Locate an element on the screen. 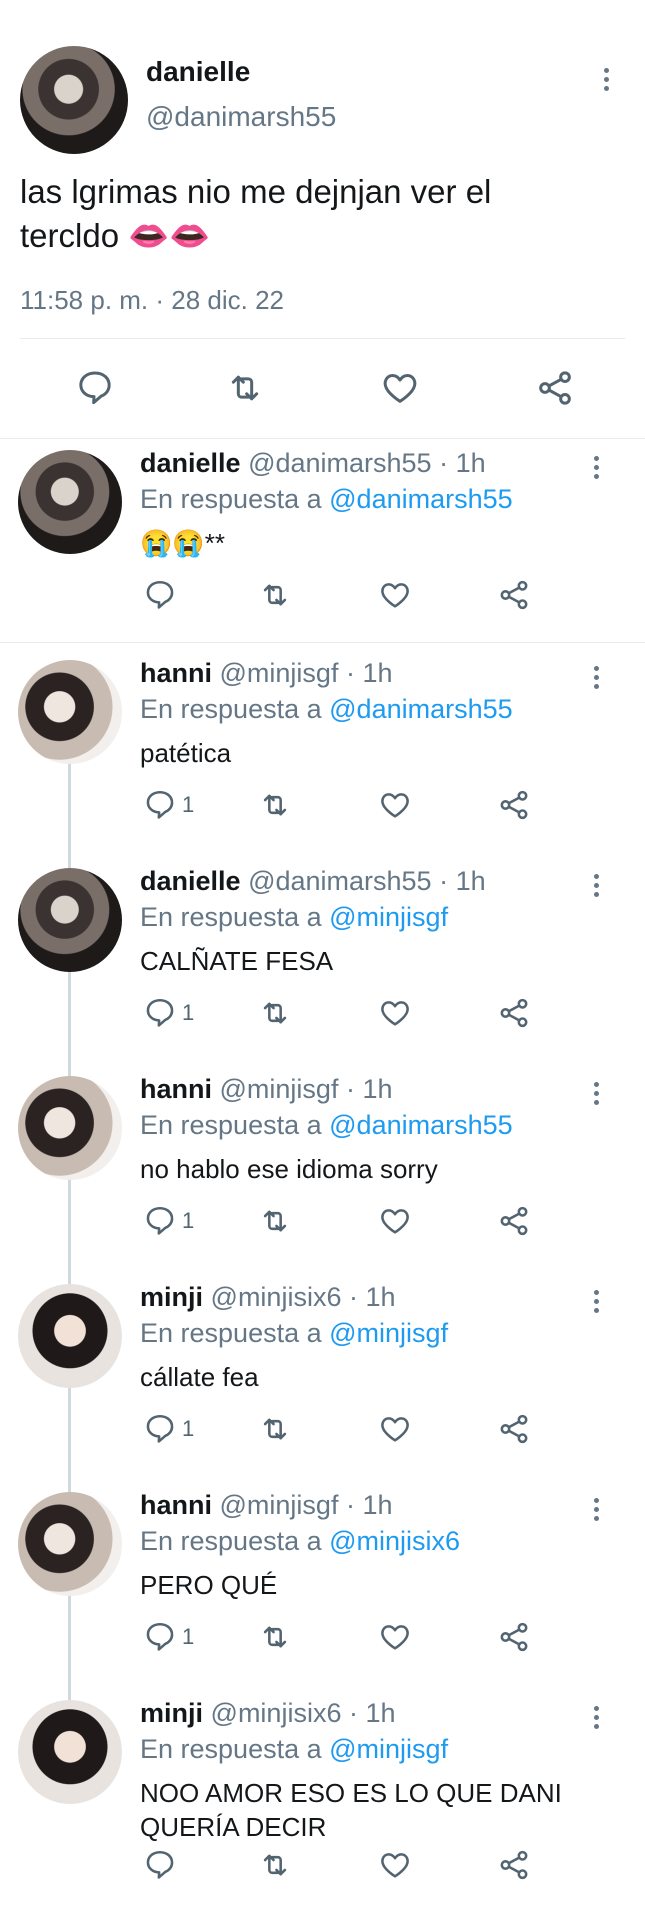  reply-text: NOO AMOR ESO ES LO QUE DANI QUERÍA DECIR is located at coordinates (351, 1810).